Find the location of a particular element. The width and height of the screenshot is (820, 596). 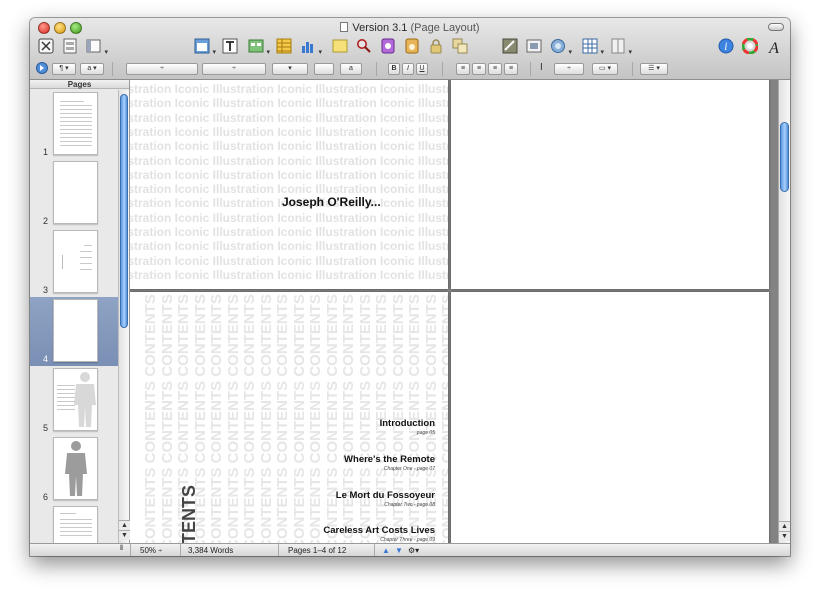

mask-icon is located at coordinates (510, 46).